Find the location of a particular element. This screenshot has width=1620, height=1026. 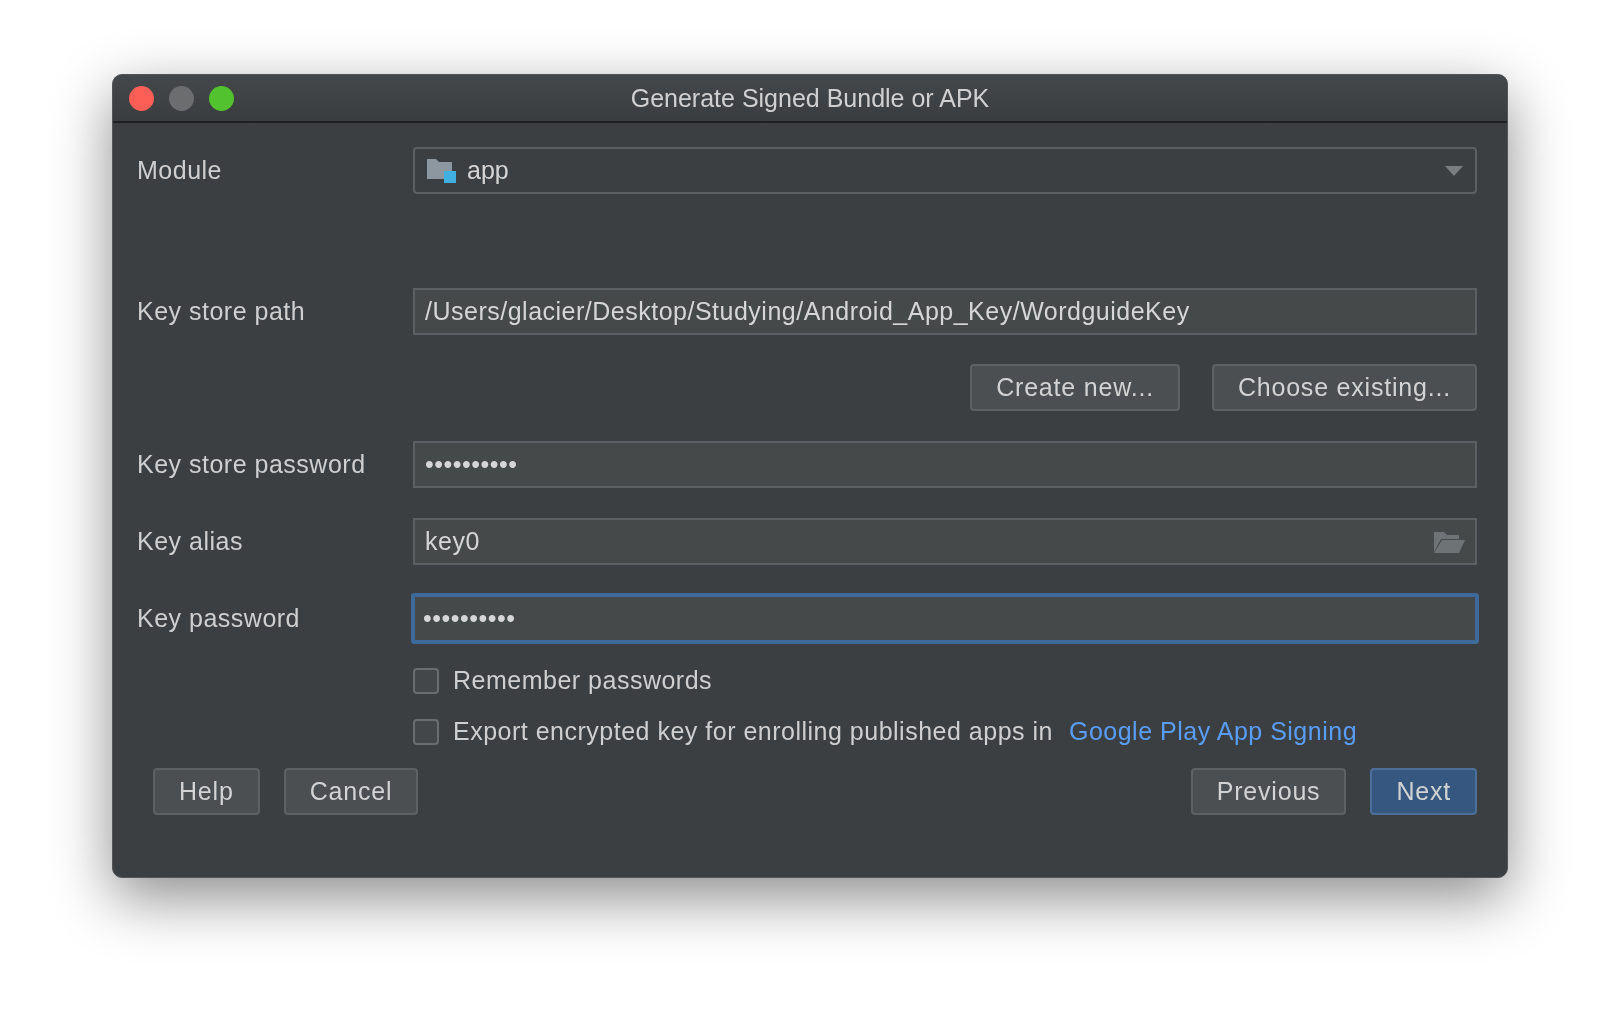

module-label: Module is located at coordinates (179, 170).